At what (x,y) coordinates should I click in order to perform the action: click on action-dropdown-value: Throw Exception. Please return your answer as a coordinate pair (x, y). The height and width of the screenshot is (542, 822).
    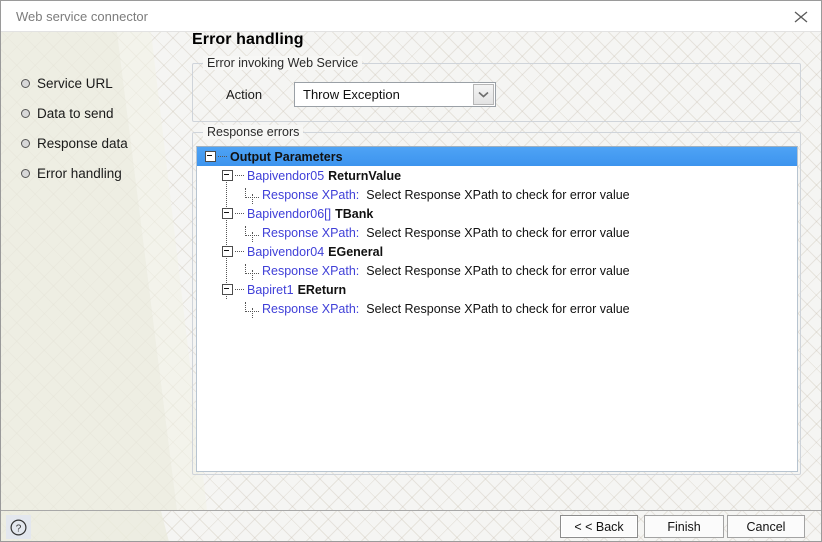
    Looking at the image, I should click on (351, 94).